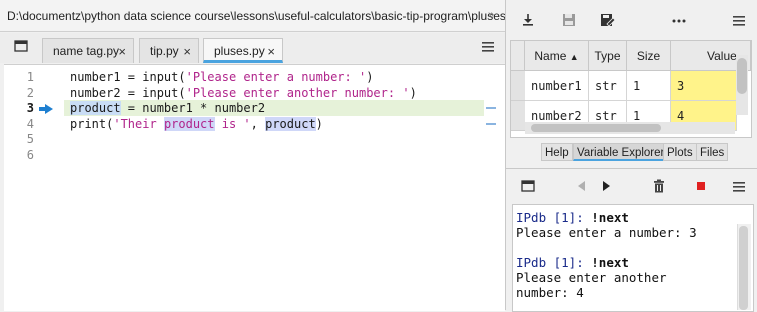 The width and height of the screenshot is (757, 312). What do you see at coordinates (494, 15) in the screenshot?
I see `expand-chevron-icon: »` at bounding box center [494, 15].